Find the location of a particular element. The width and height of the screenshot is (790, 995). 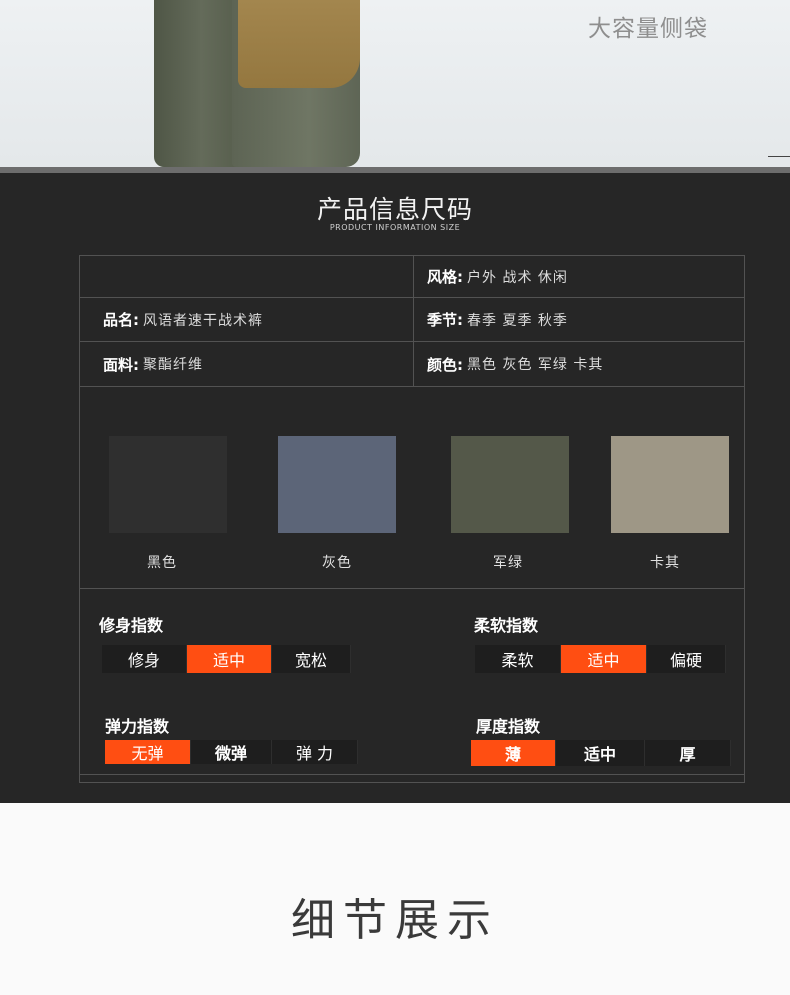

color-value: 黑色 灰色 军绿 卡其 is located at coordinates (535, 365).